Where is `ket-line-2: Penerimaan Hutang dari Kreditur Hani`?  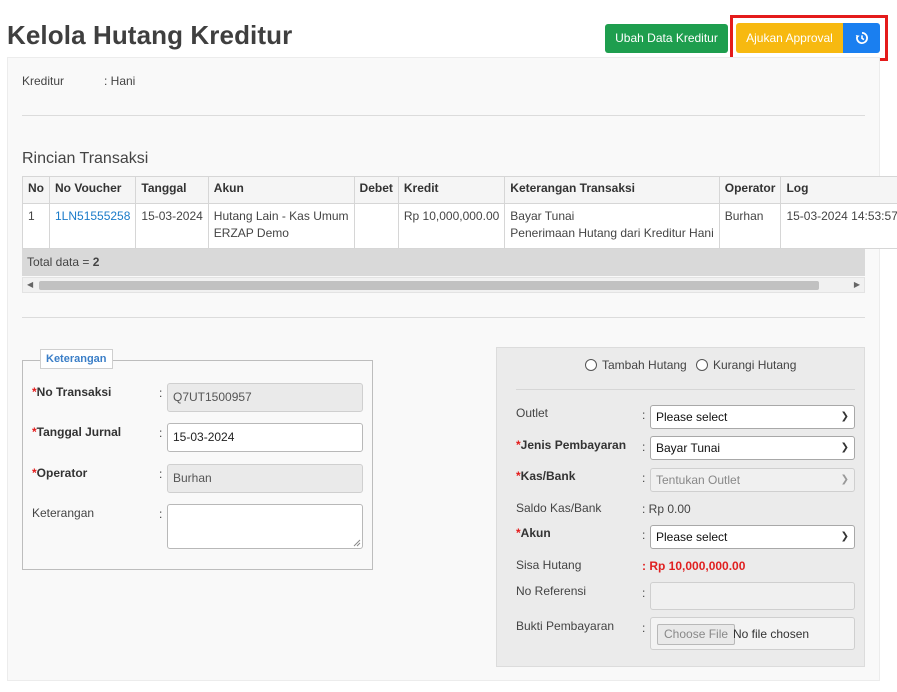 ket-line-2: Penerimaan Hutang dari Kreditur Hani is located at coordinates (612, 233).